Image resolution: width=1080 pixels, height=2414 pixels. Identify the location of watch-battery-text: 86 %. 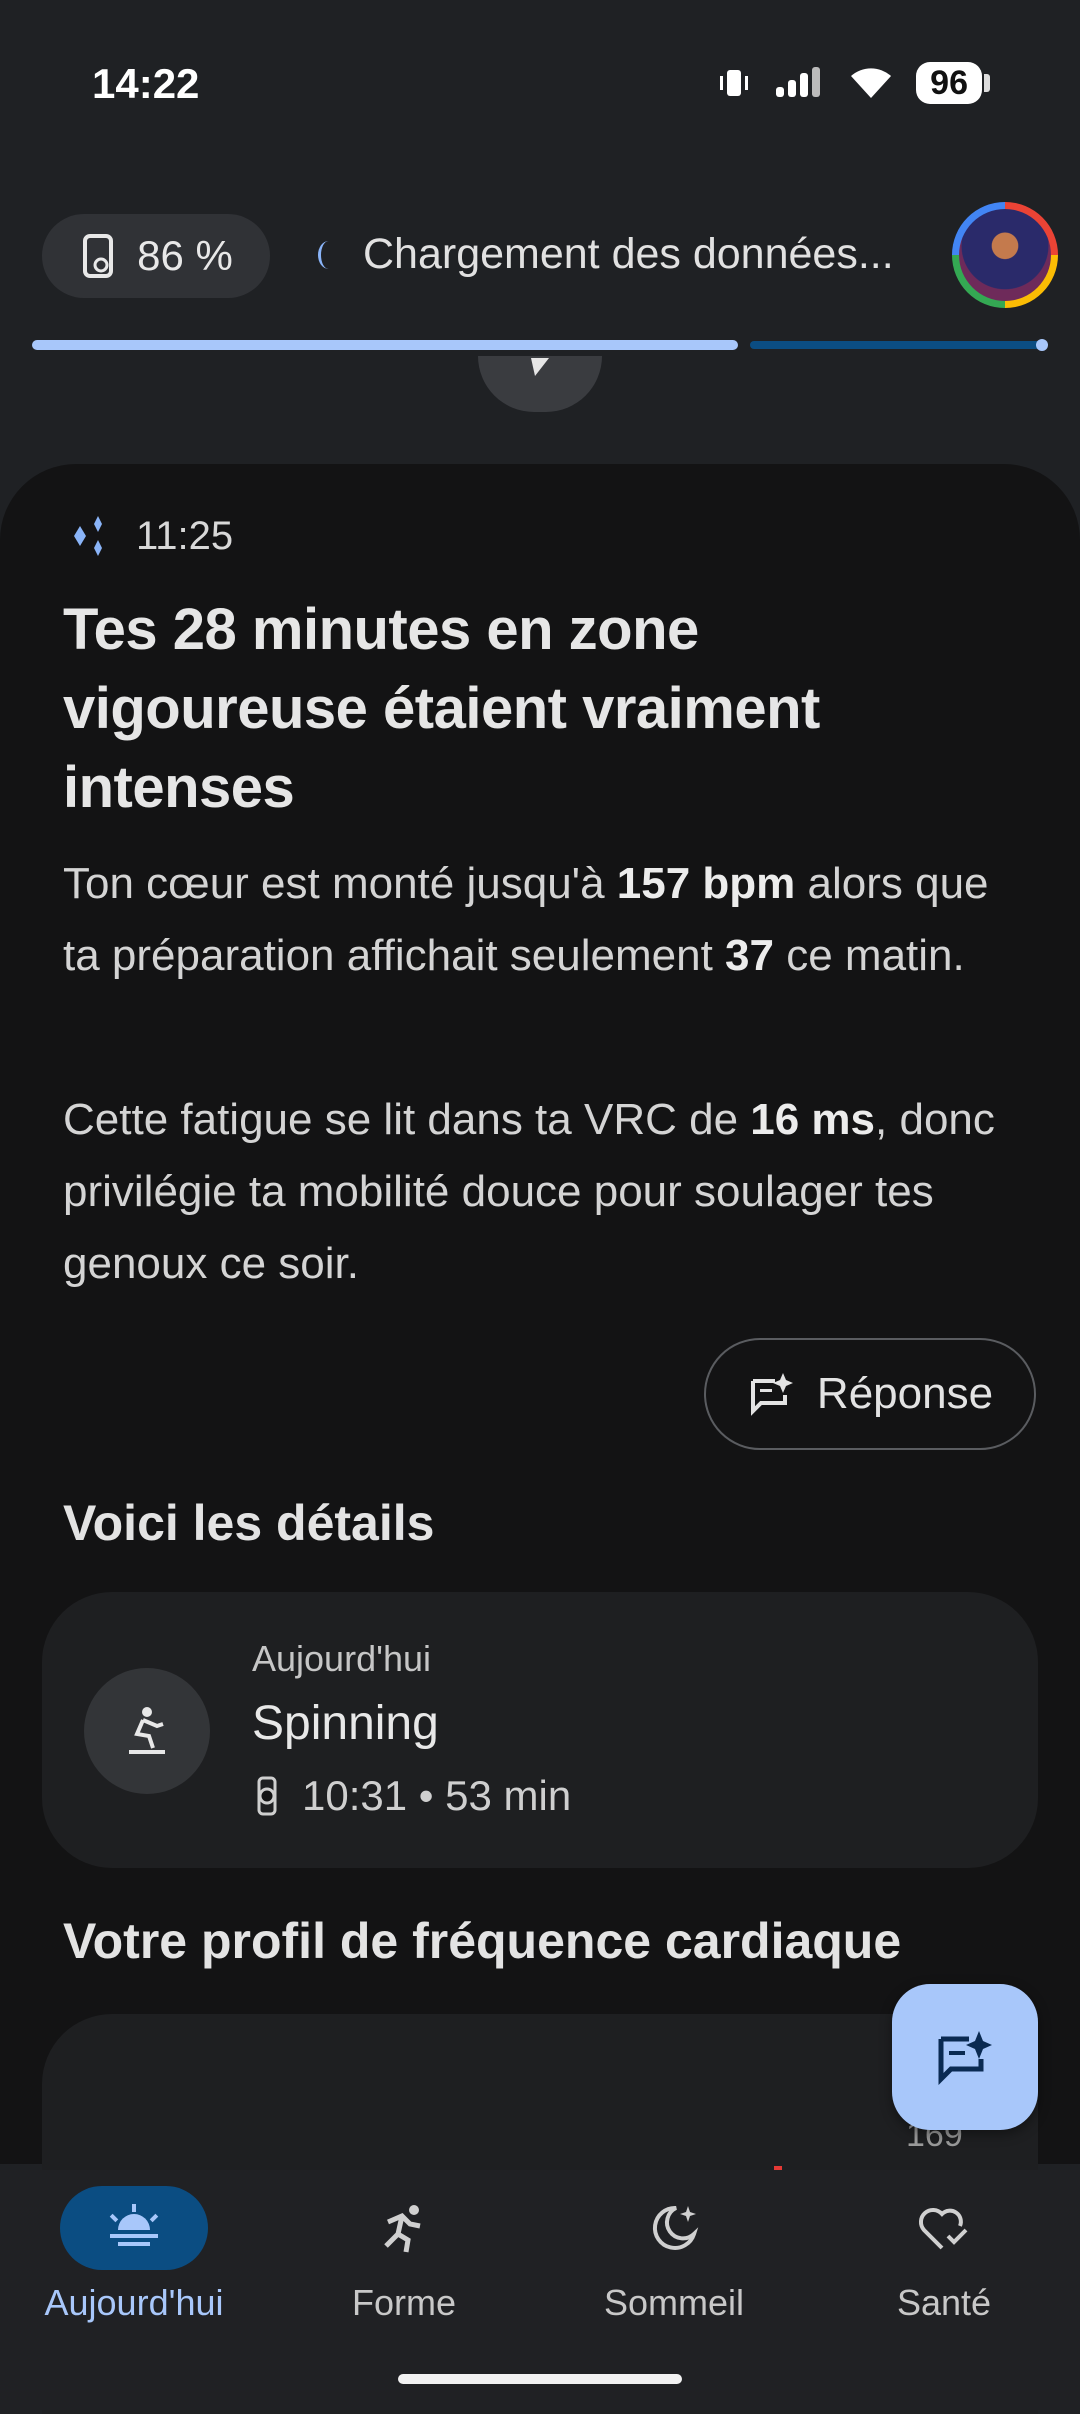
(185, 255).